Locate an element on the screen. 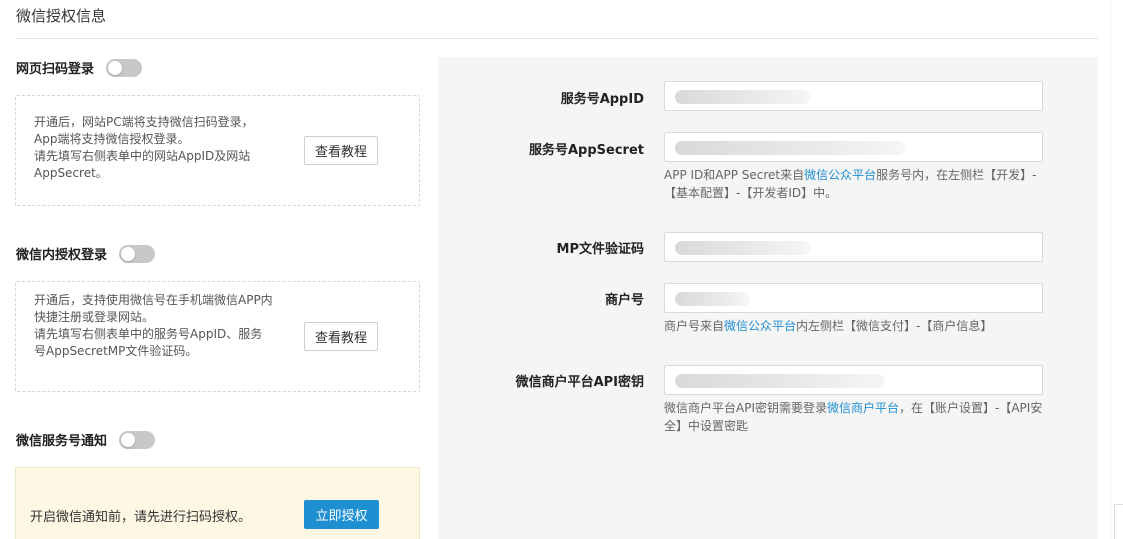 This screenshot has width=1123, height=539. api-key-label: 微信商户平台API密钥 is located at coordinates (579, 382).